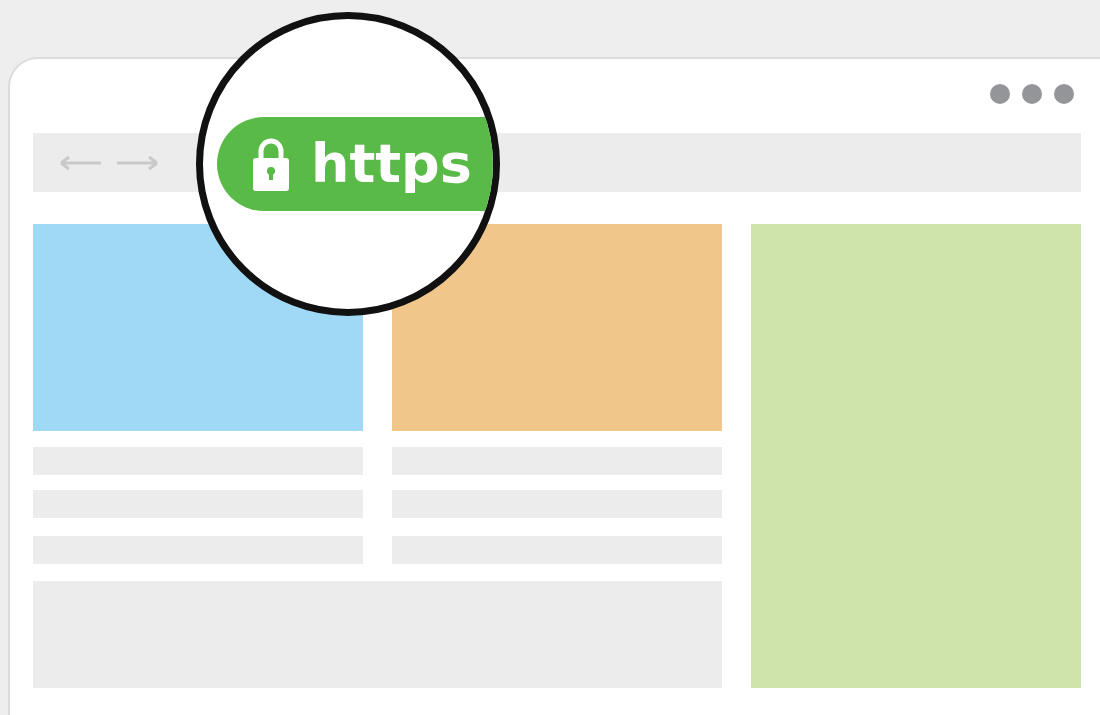 The width and height of the screenshot is (1100, 715). I want to click on forward-arrow-icon, so click(137, 162).